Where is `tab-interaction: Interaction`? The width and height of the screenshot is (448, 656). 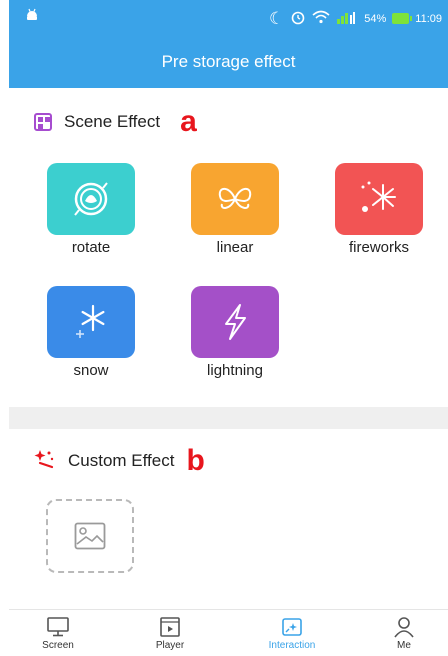
tab-interaction: Interaction is located at coordinates (292, 632).